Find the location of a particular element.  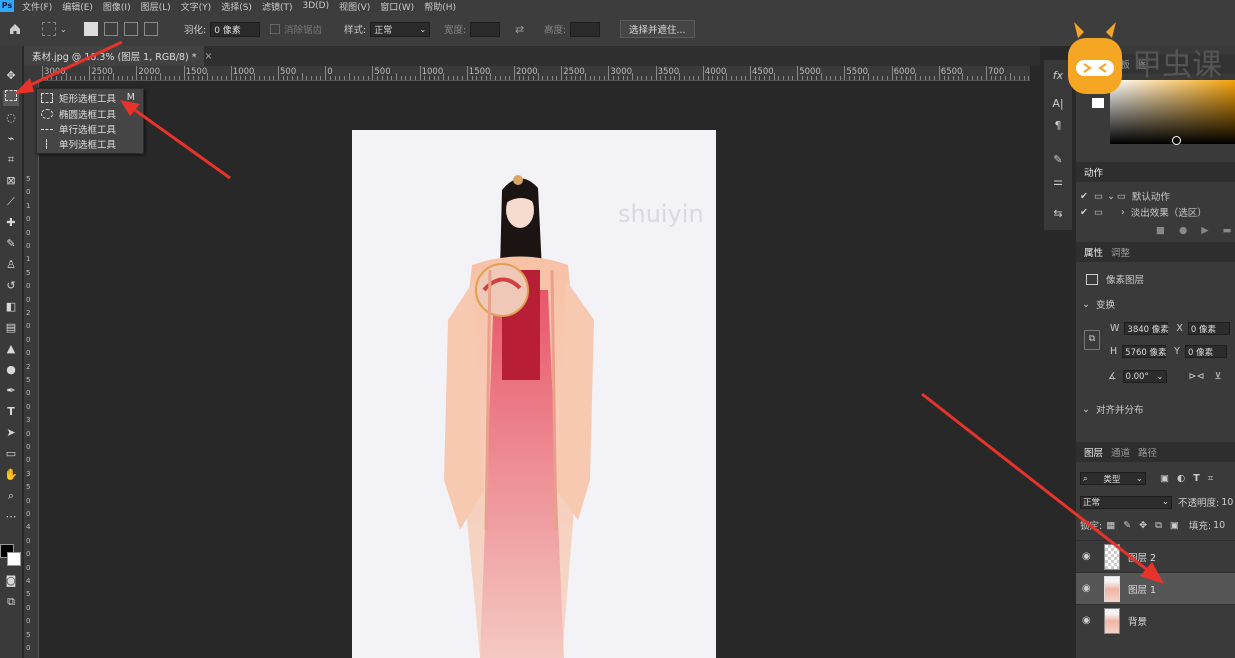

menu-help: 帮助(H) is located at coordinates (440, 6).